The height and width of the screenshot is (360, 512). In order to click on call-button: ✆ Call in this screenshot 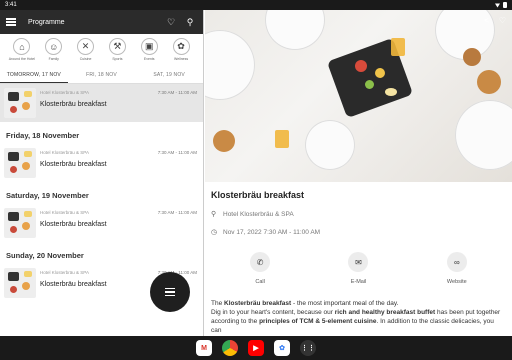, I will do `click(260, 268)`.